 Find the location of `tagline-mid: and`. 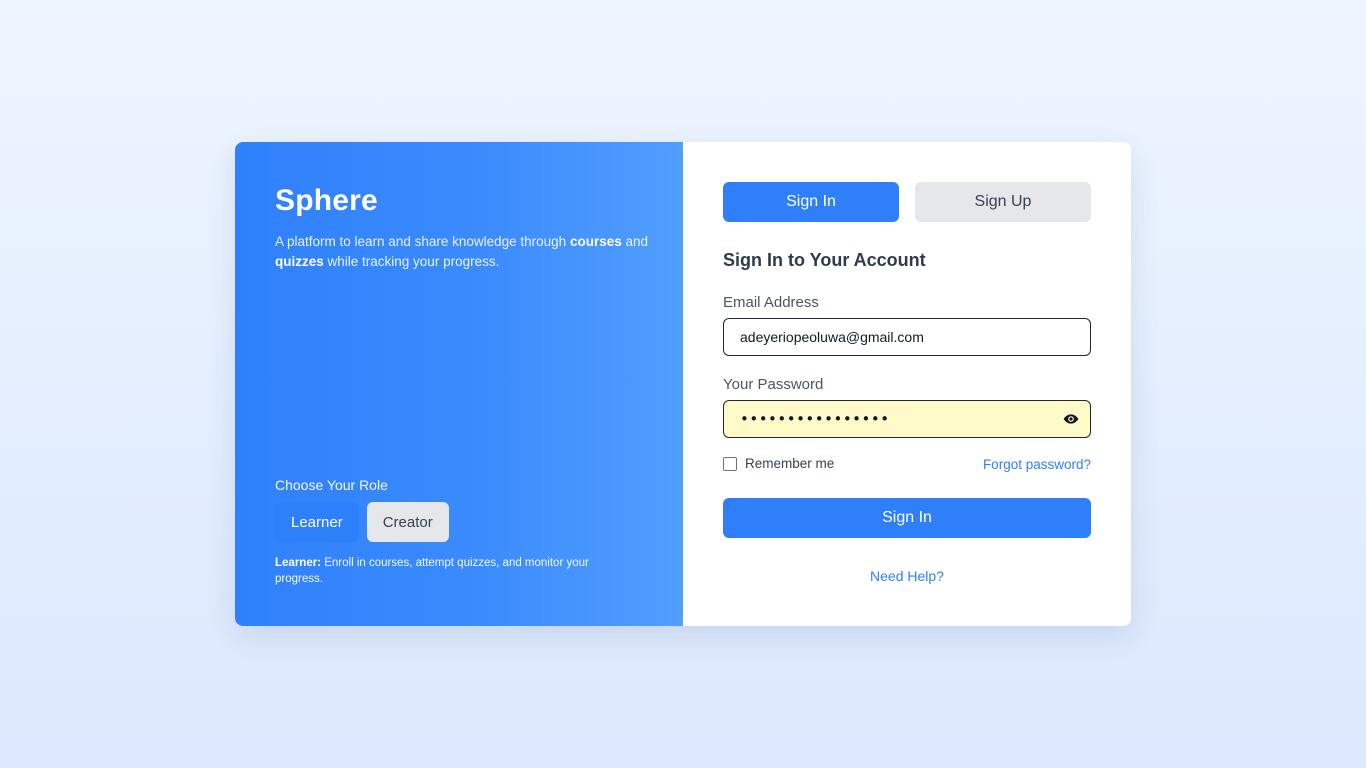

tagline-mid: and is located at coordinates (634, 241).